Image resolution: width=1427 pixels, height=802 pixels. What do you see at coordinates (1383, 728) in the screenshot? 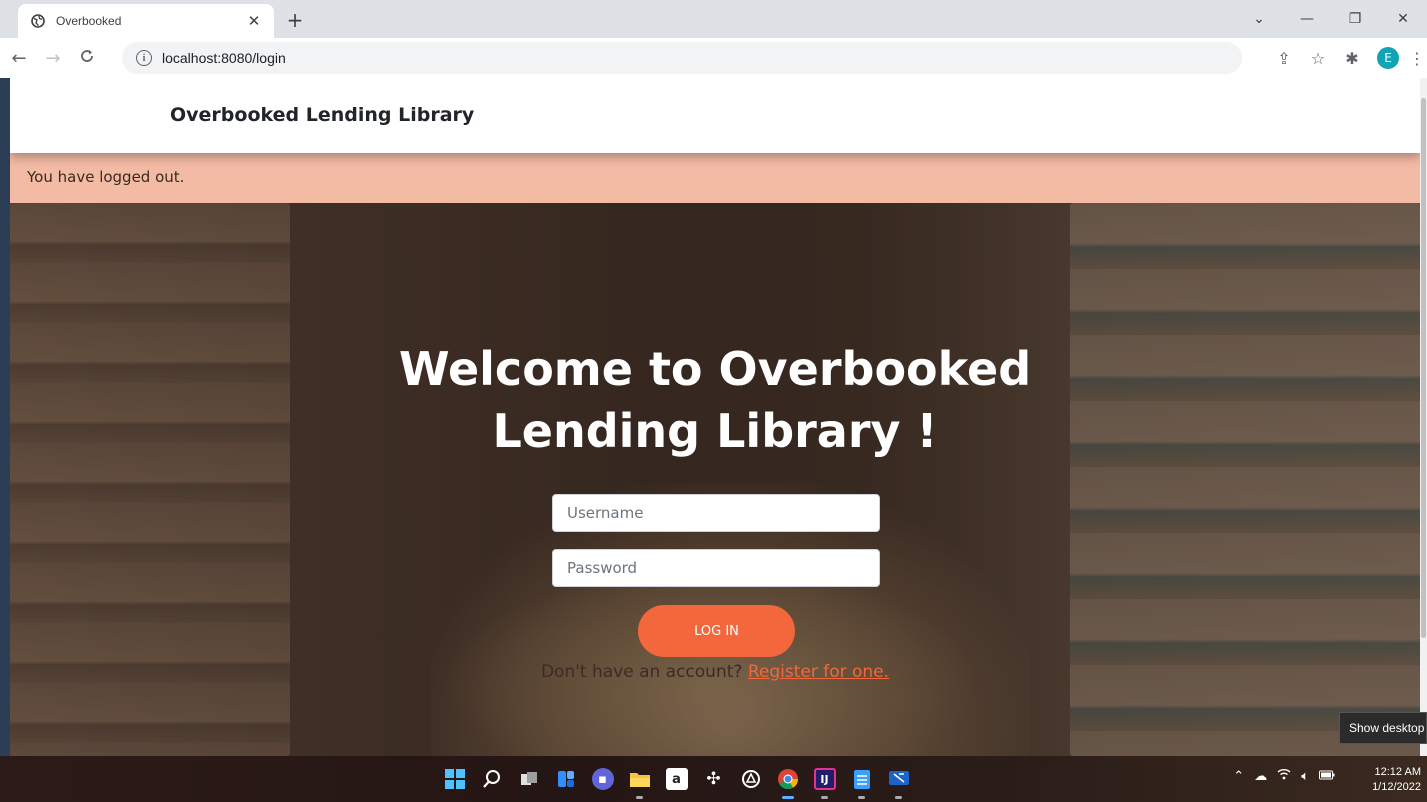
I see `show-desktop-tooltip: Show desktop` at bounding box center [1383, 728].